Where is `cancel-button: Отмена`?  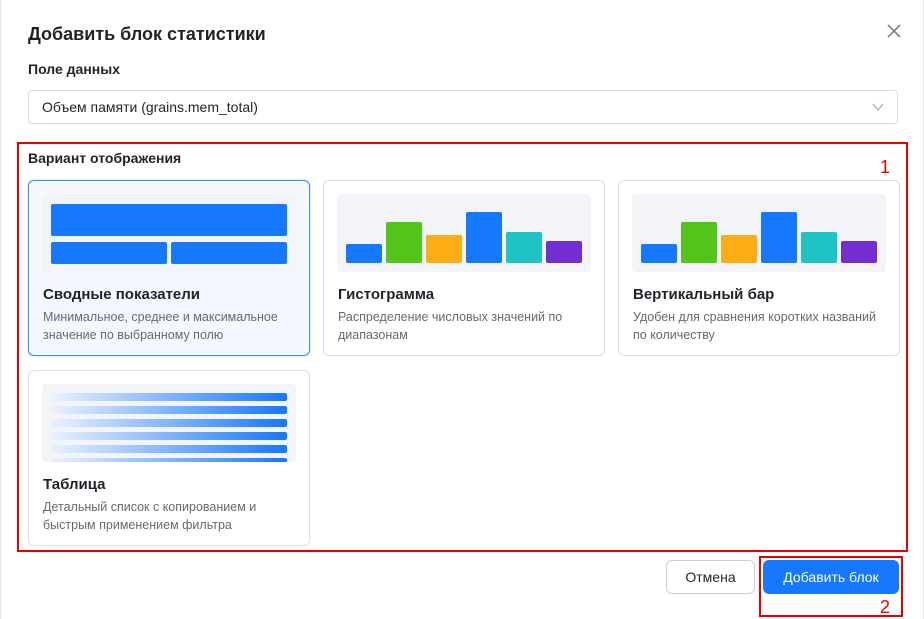
cancel-button: Отмена is located at coordinates (710, 577).